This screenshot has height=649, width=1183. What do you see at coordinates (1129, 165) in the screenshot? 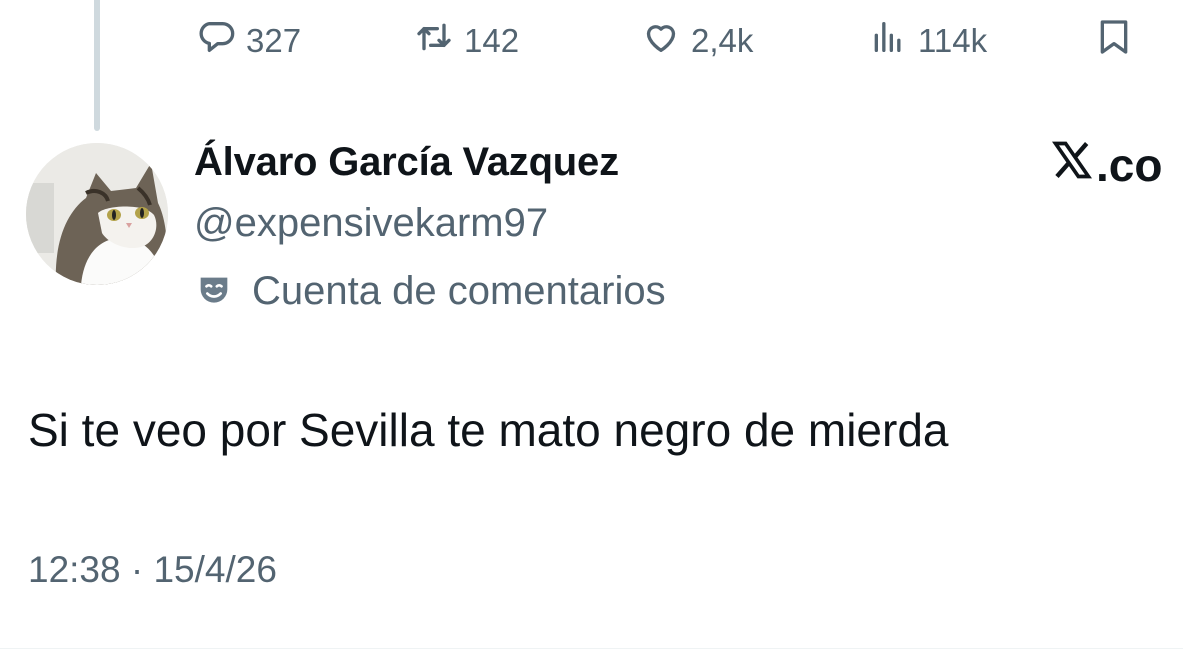
I see `brand-suffix: .co` at bounding box center [1129, 165].